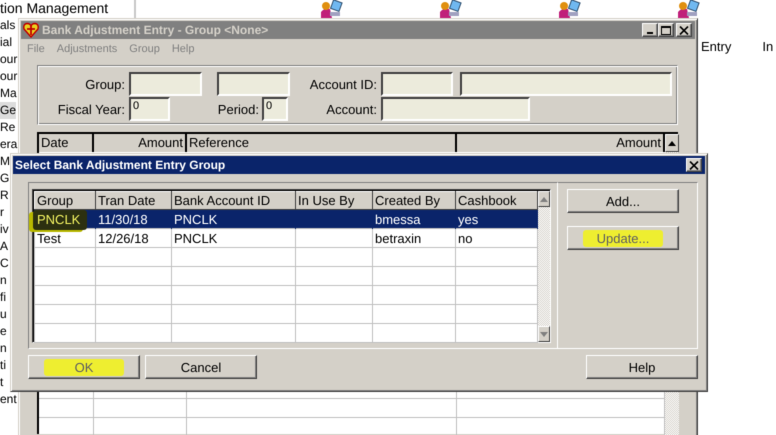 The width and height of the screenshot is (776, 435). I want to click on column-header: Bank Account ID, so click(234, 201).